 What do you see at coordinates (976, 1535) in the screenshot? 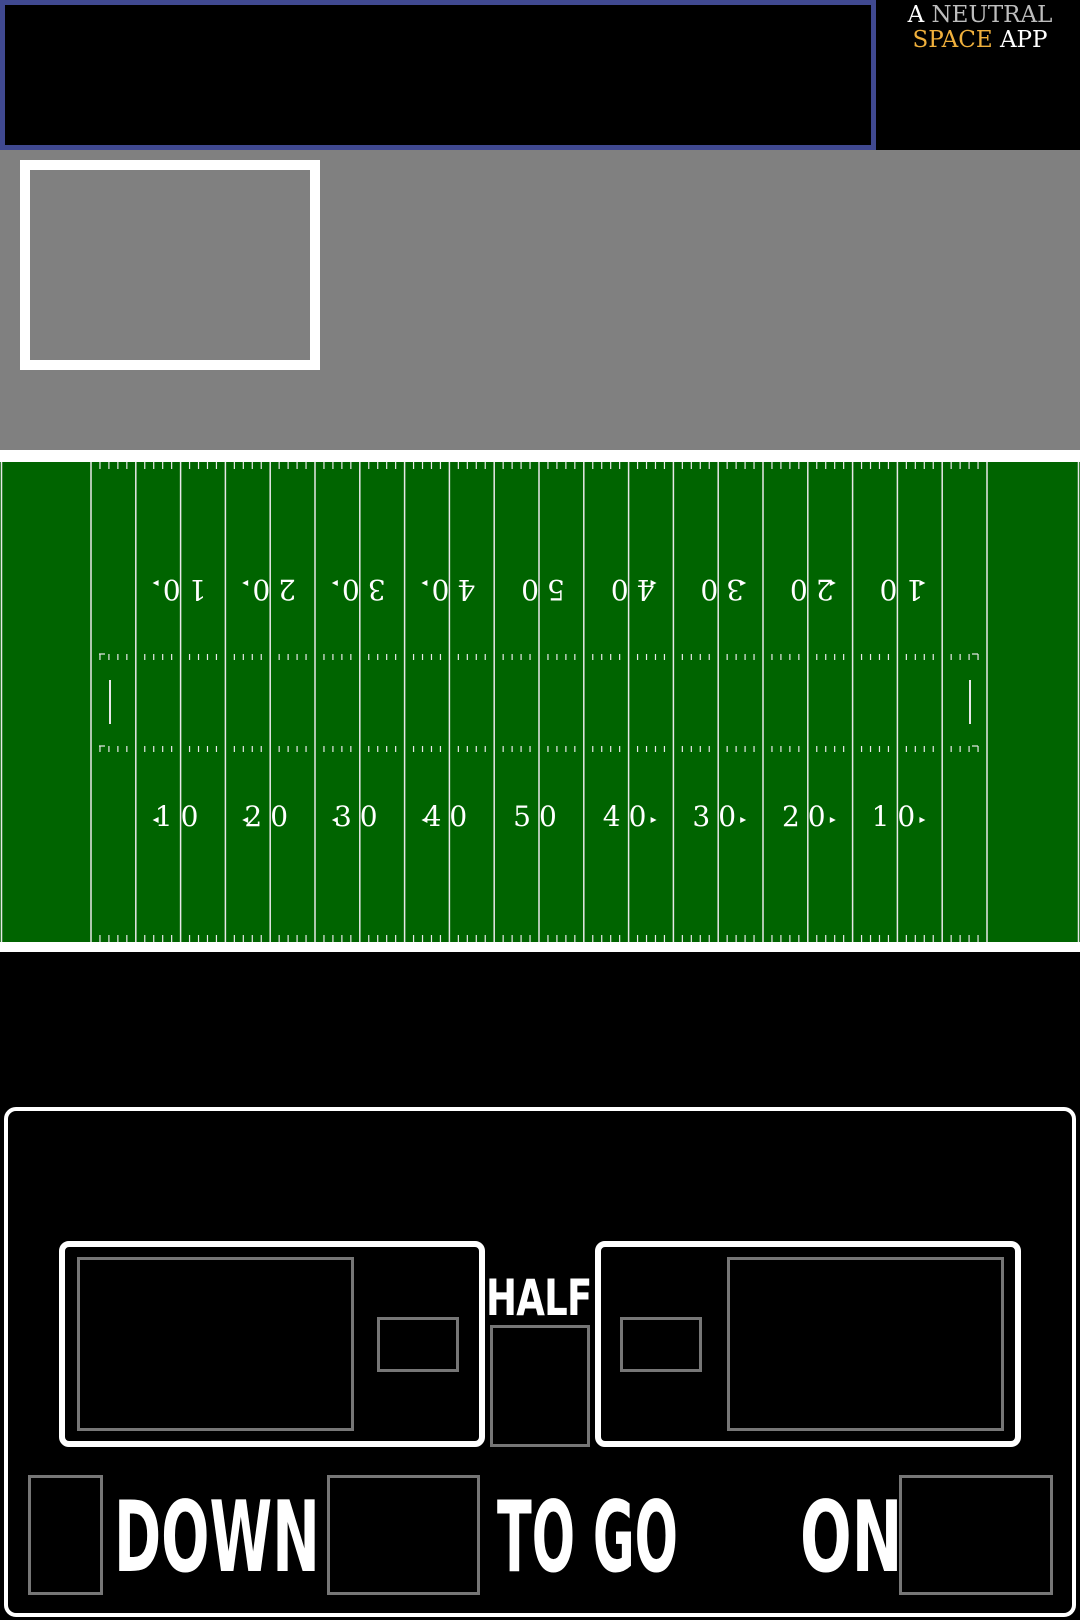
I see `ball-on-display` at bounding box center [976, 1535].